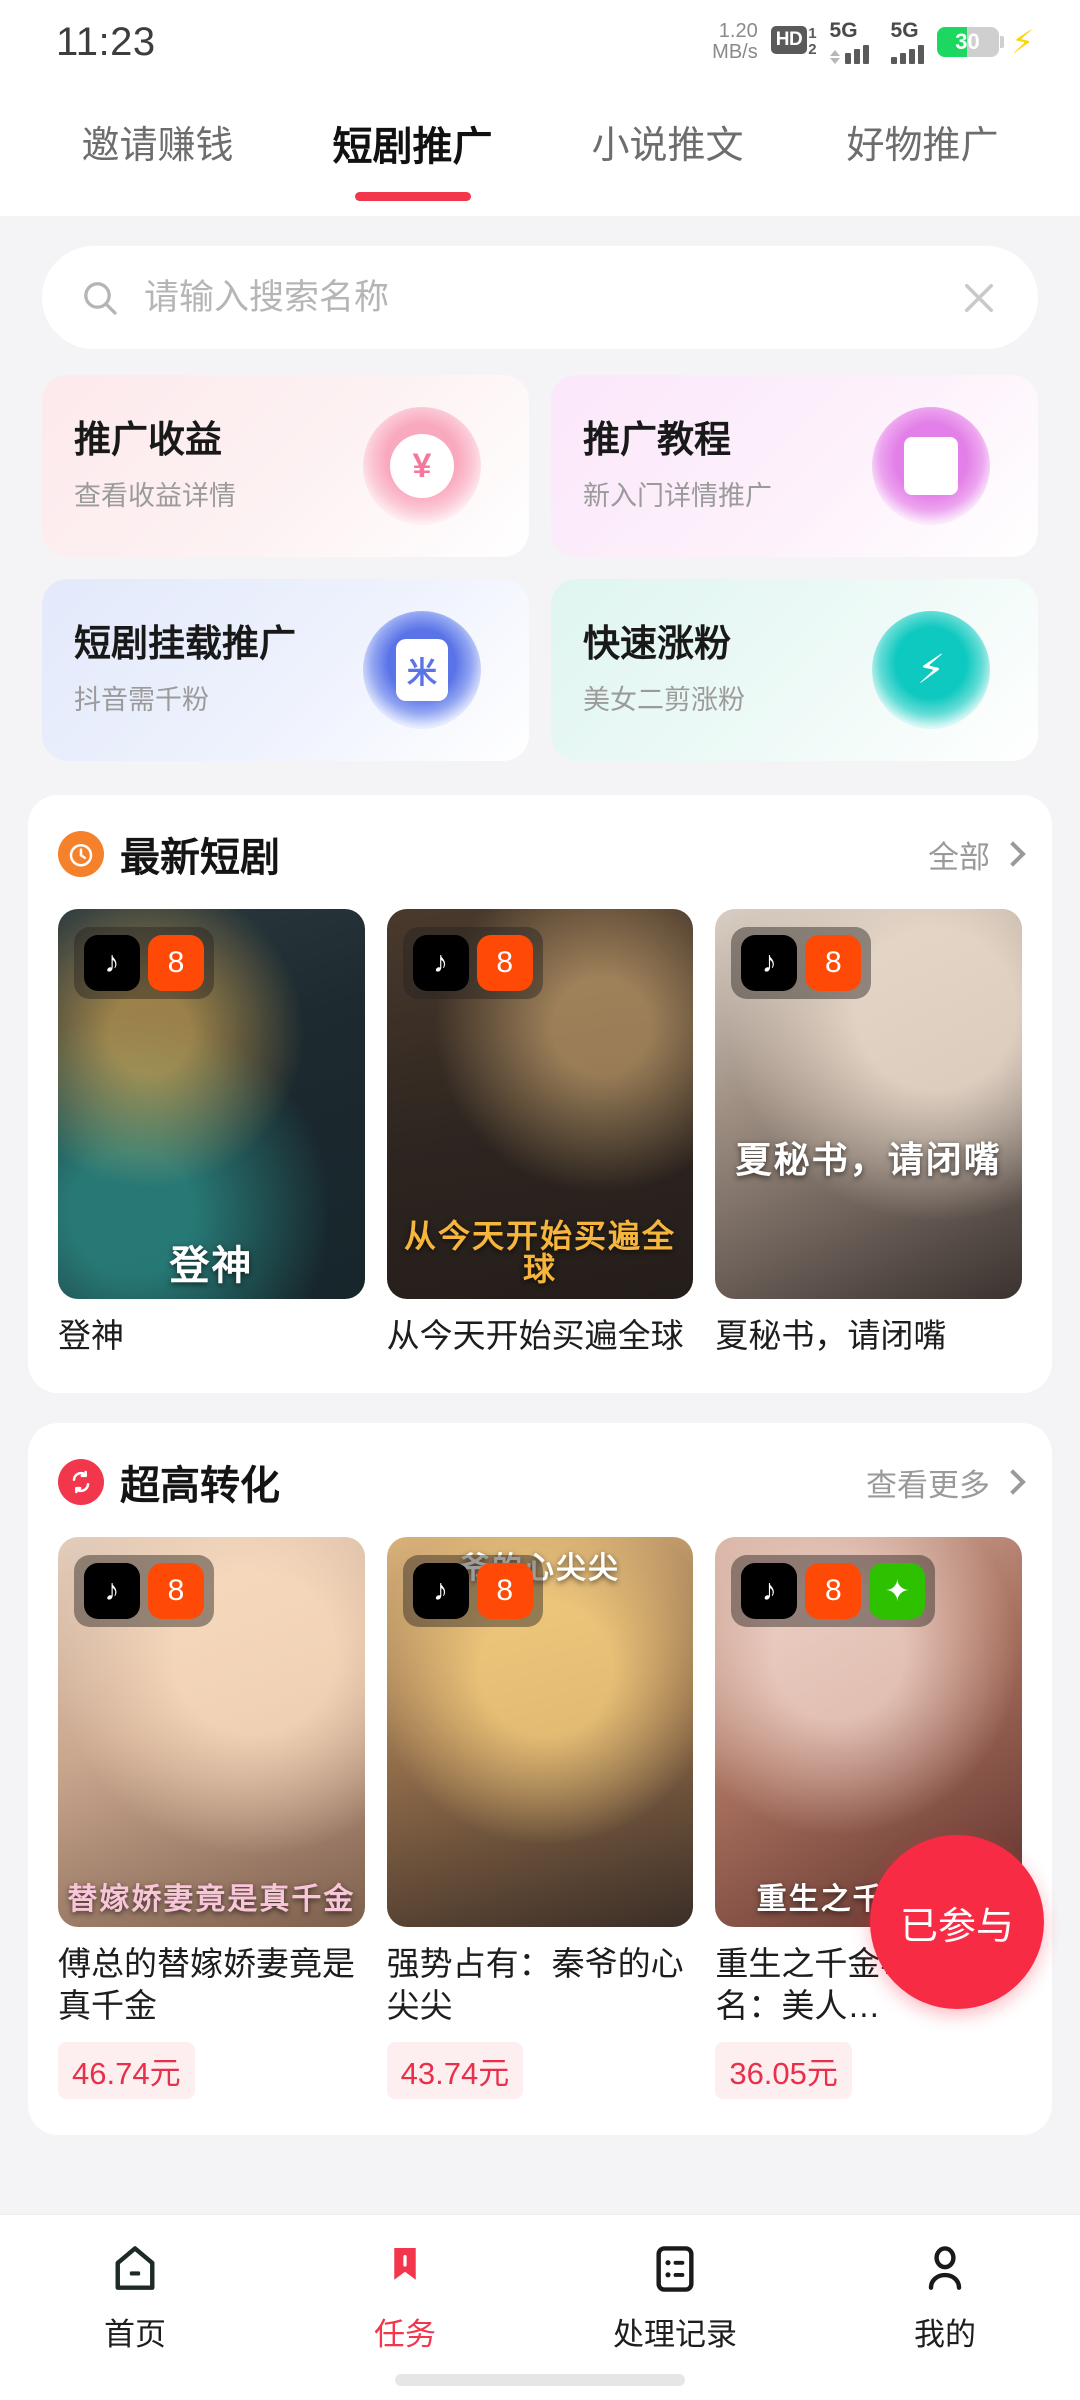 The width and height of the screenshot is (1080, 2400). What do you see at coordinates (1022, 42) in the screenshot?
I see `lightning-bolt-icon: ⚡` at bounding box center [1022, 42].